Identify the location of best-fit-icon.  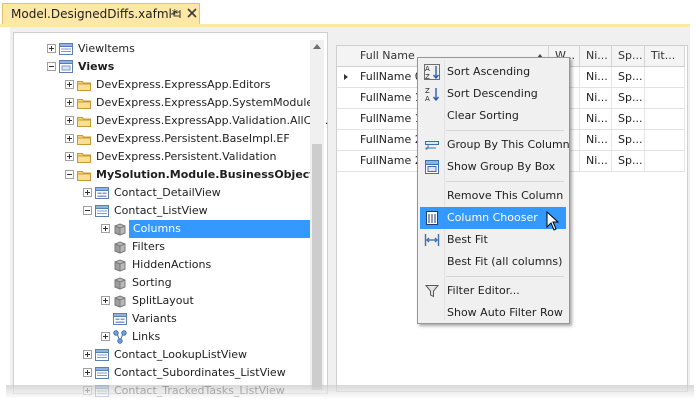
(432, 240).